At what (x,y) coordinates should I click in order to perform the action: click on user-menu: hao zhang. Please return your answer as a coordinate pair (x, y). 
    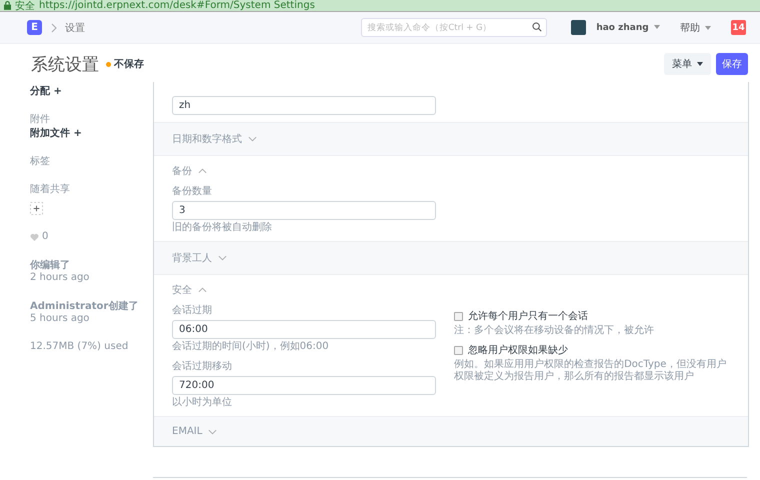
    Looking at the image, I should click on (628, 27).